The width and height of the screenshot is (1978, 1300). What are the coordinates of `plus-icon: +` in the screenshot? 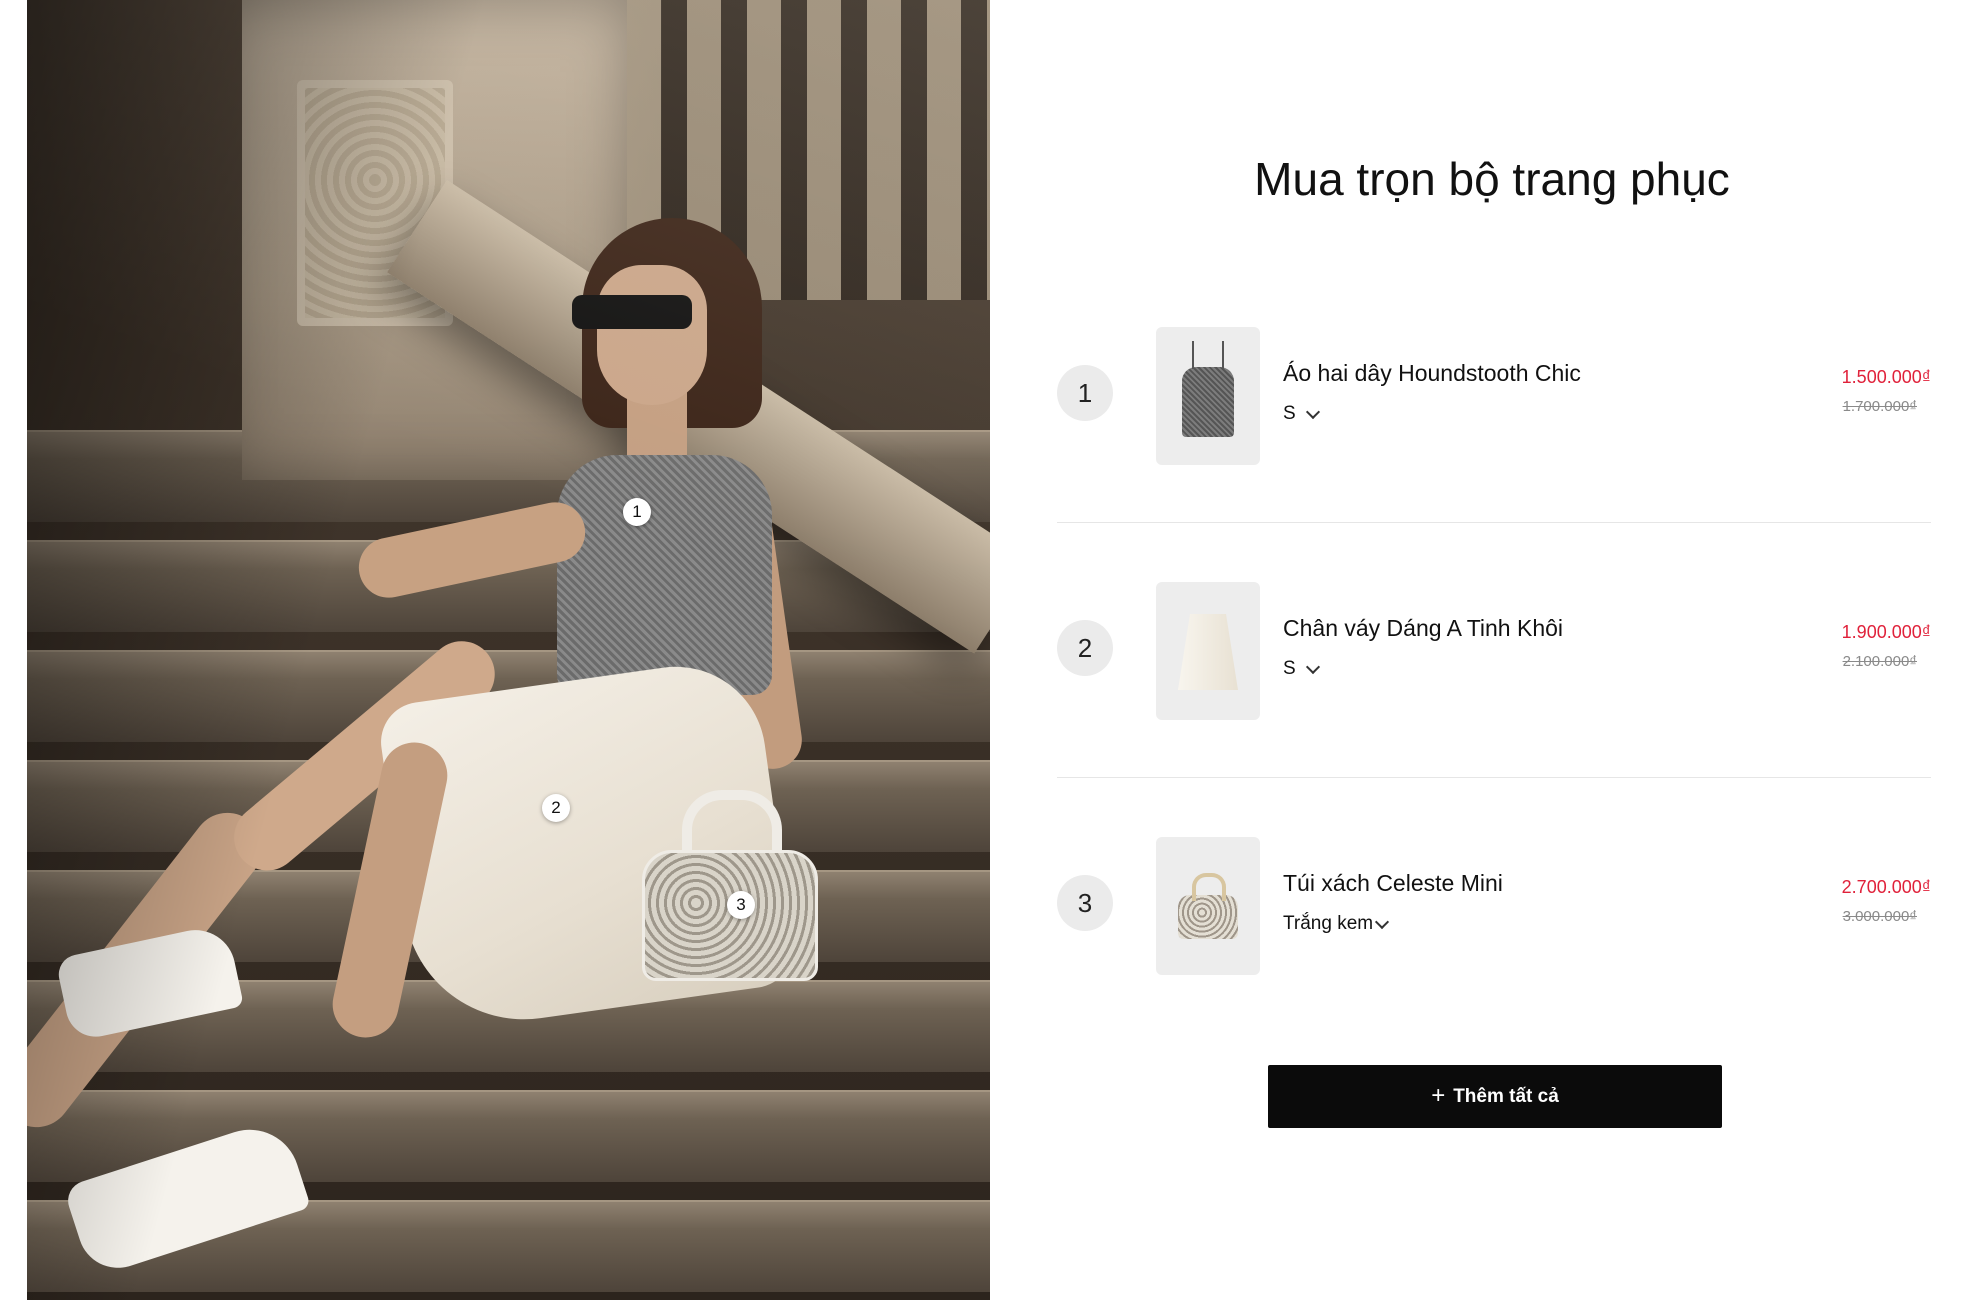 It's located at (1438, 1095).